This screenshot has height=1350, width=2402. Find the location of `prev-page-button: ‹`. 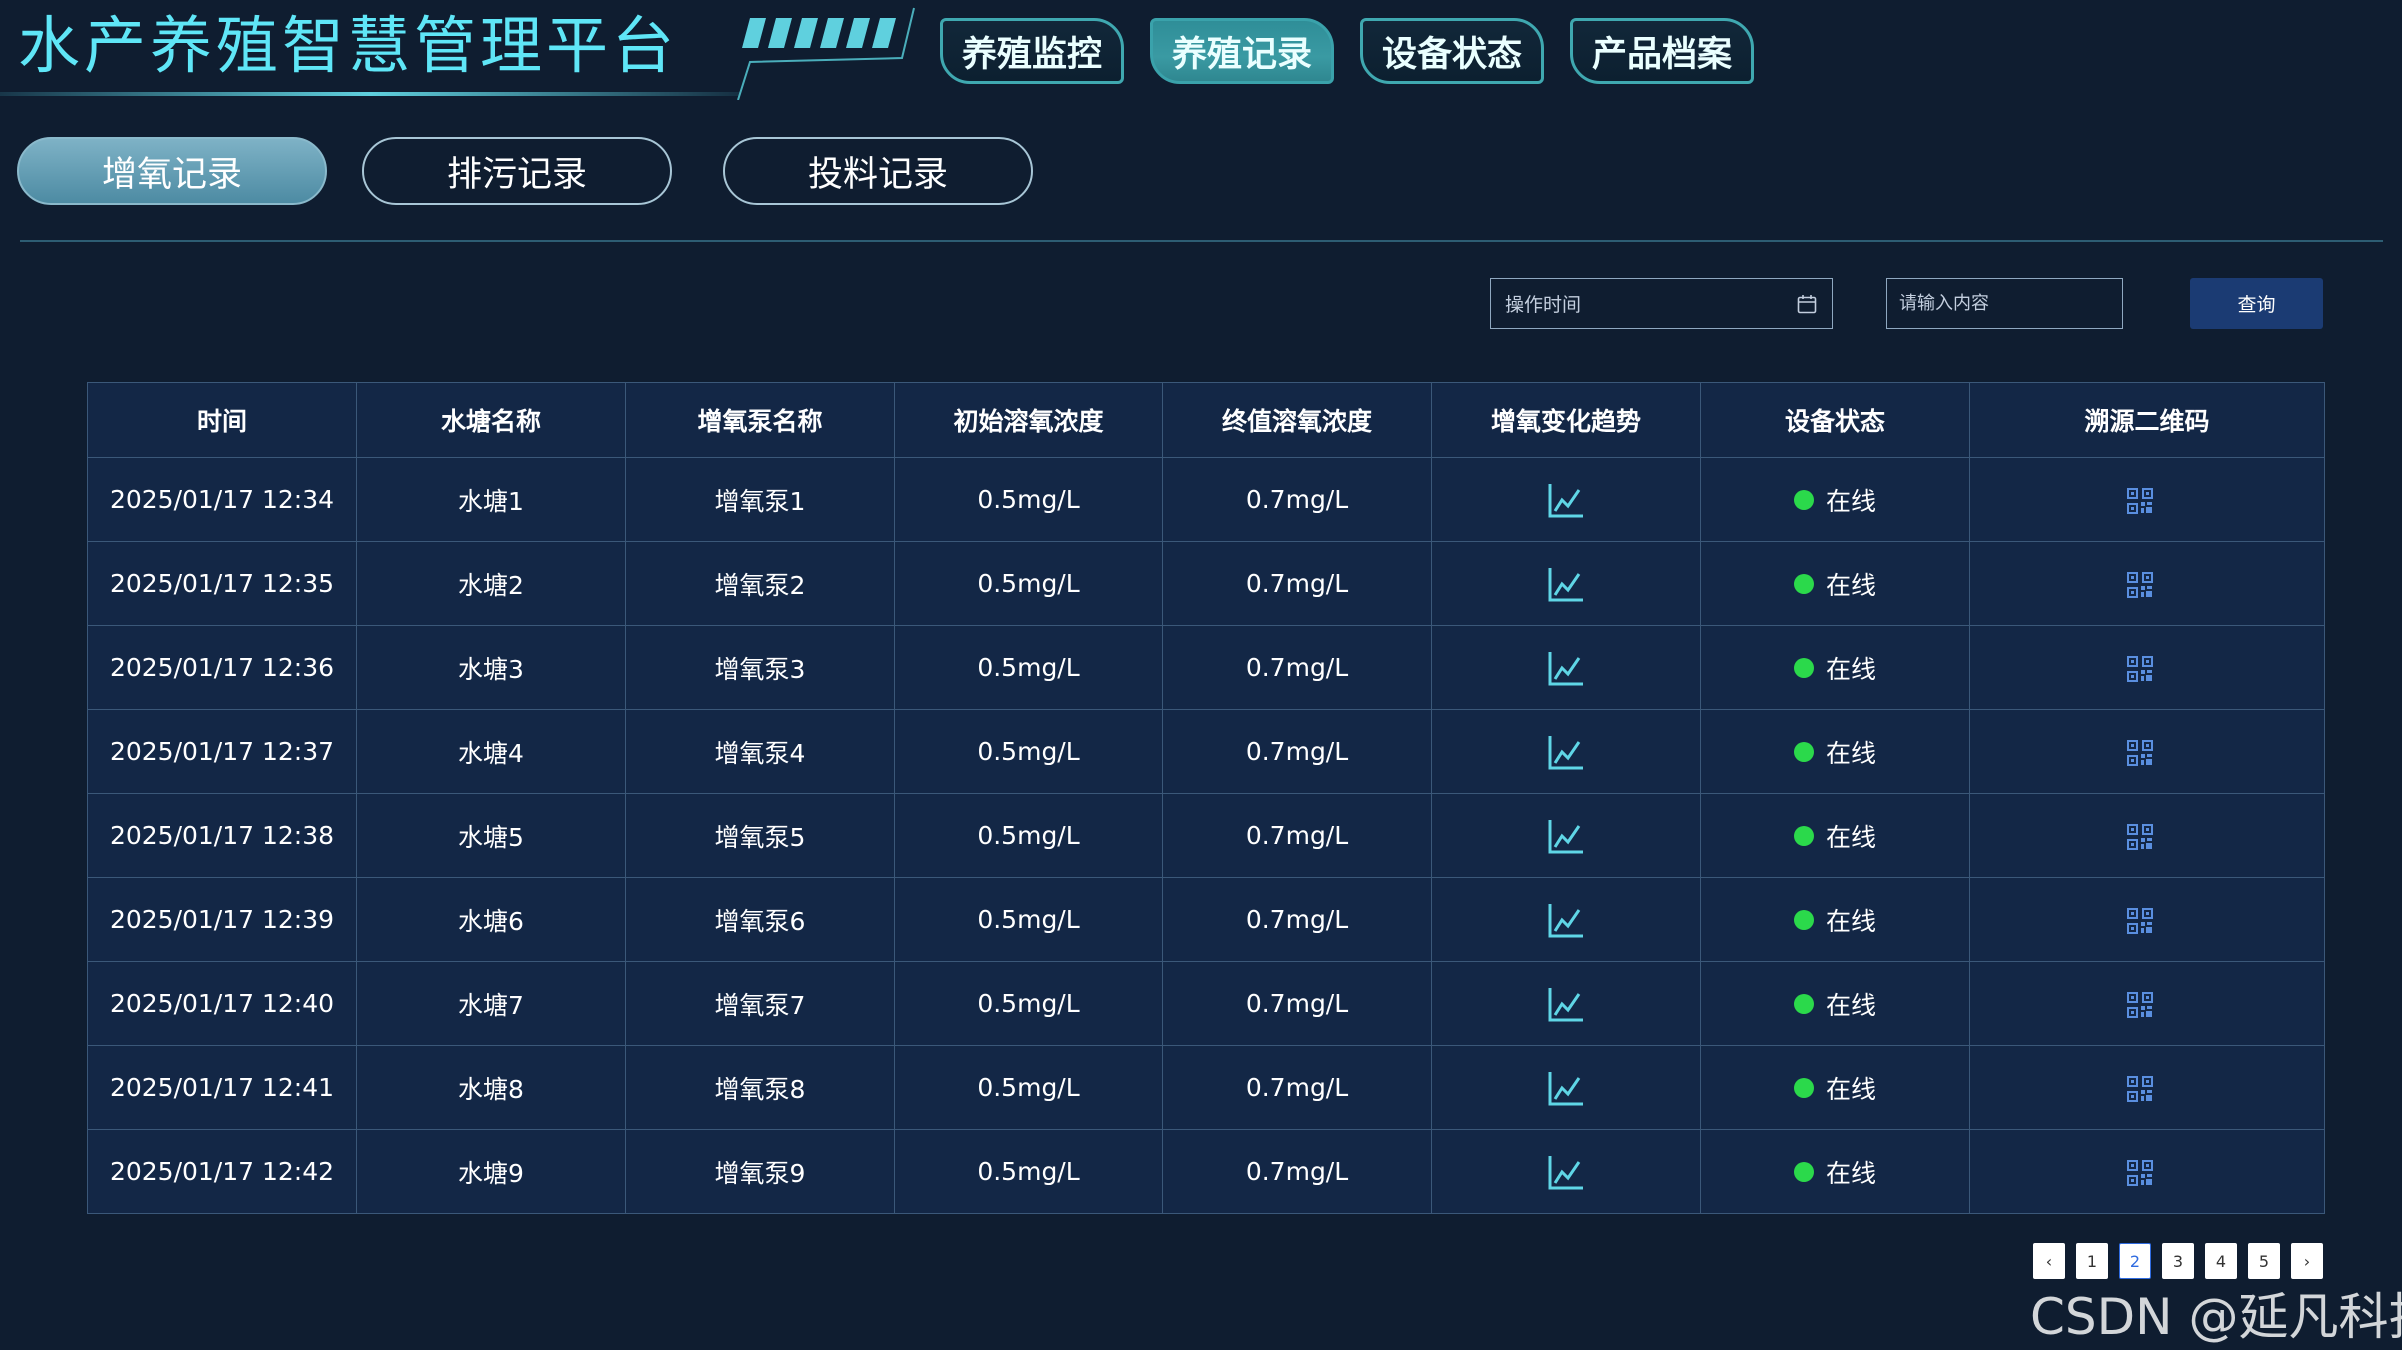

prev-page-button: ‹ is located at coordinates (2049, 1261).